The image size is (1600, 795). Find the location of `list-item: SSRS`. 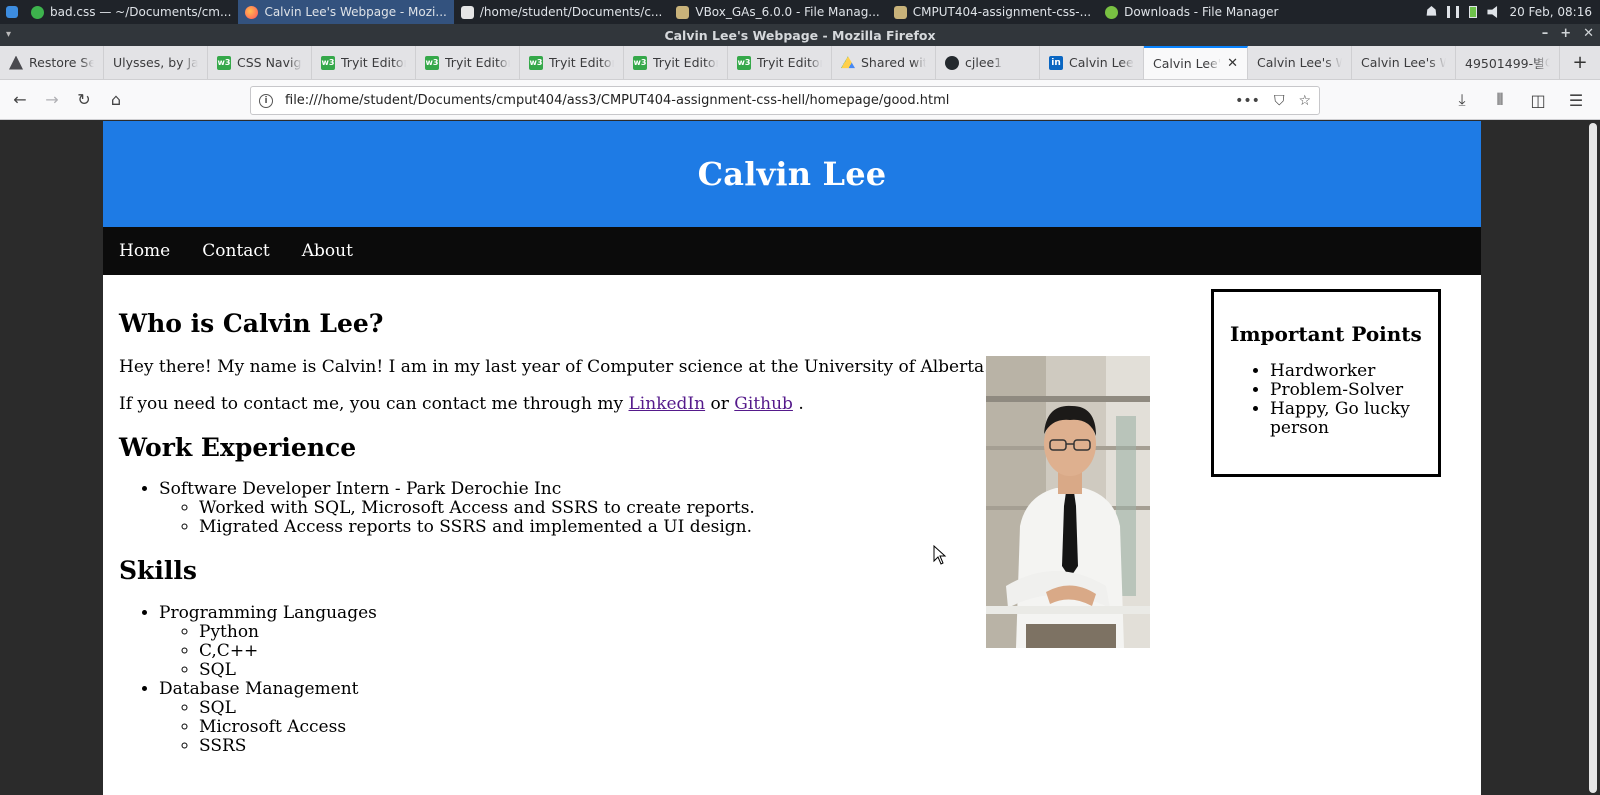

list-item: SSRS is located at coordinates (288, 746).